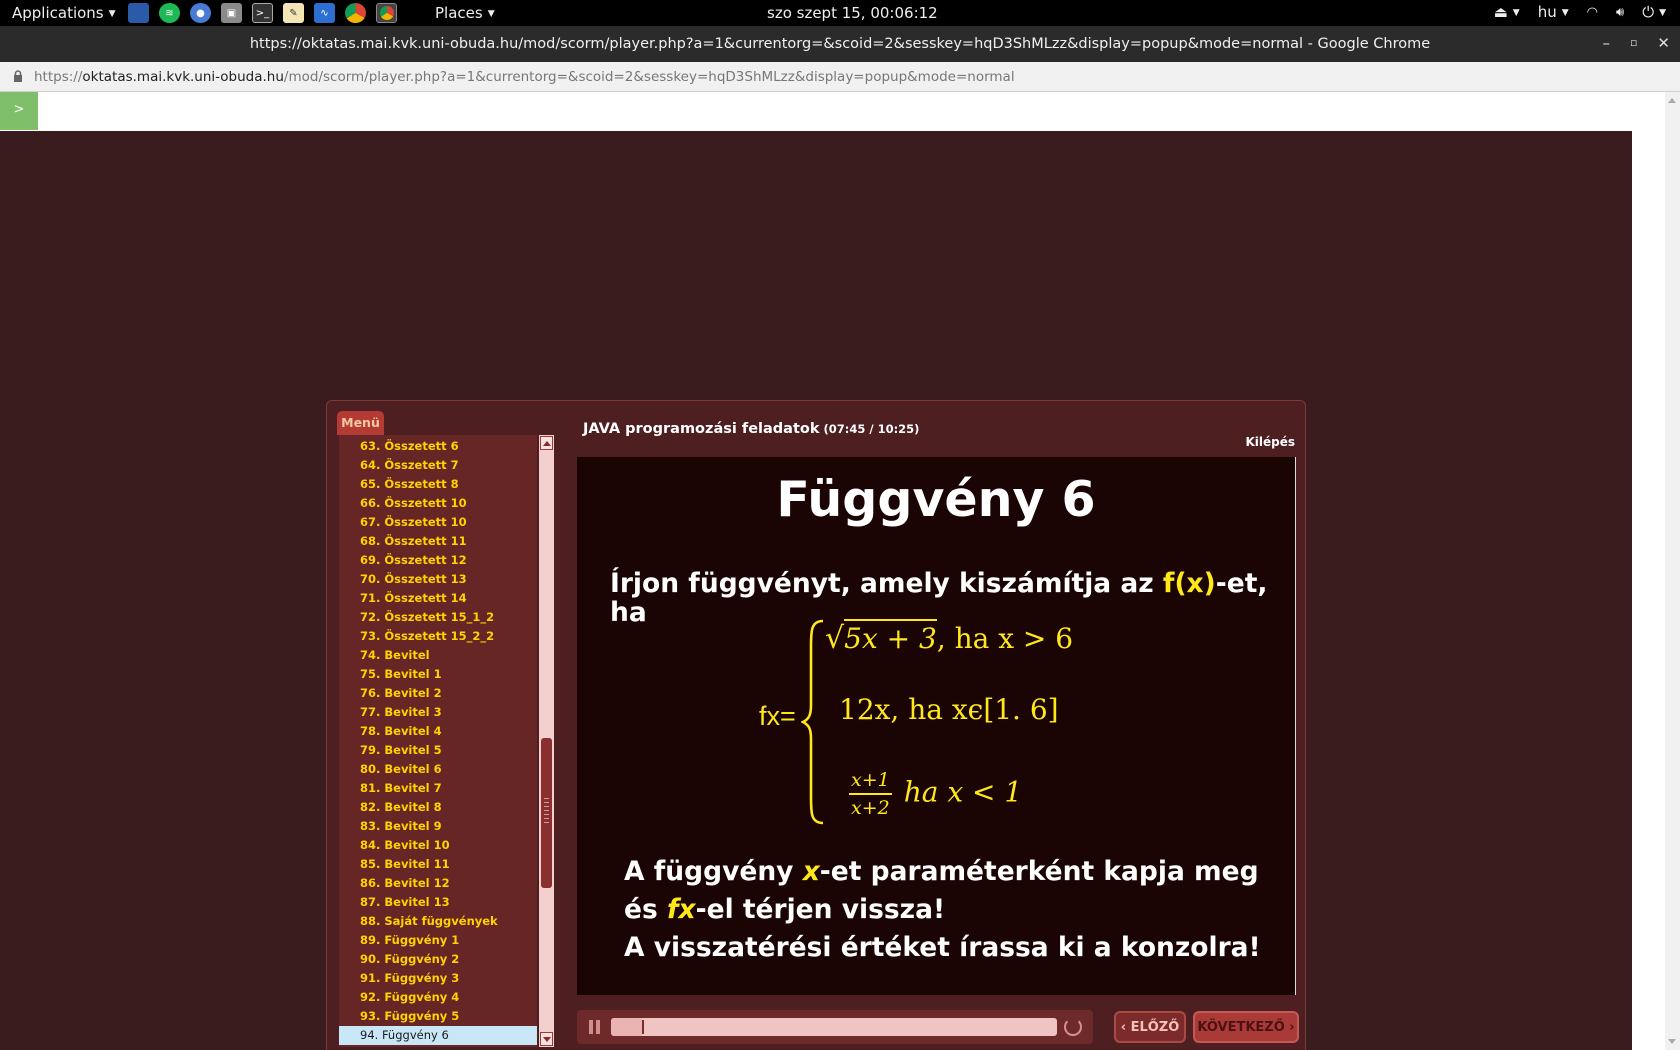 The width and height of the screenshot is (1680, 1050). Describe the element at coordinates (1672, 571) in the screenshot. I see `page-scrollbar` at that location.